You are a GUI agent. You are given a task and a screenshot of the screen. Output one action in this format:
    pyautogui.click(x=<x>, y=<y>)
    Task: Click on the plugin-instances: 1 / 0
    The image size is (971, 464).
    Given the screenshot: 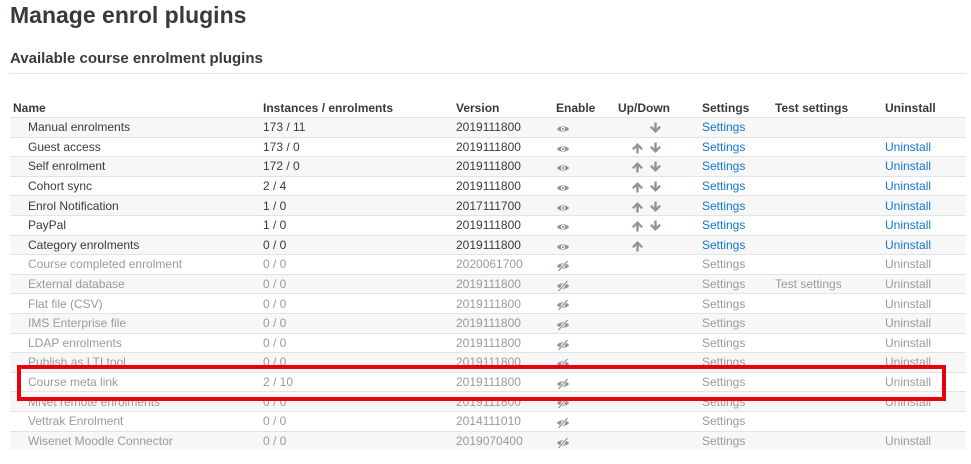 What is the action you would take?
    pyautogui.click(x=356, y=225)
    